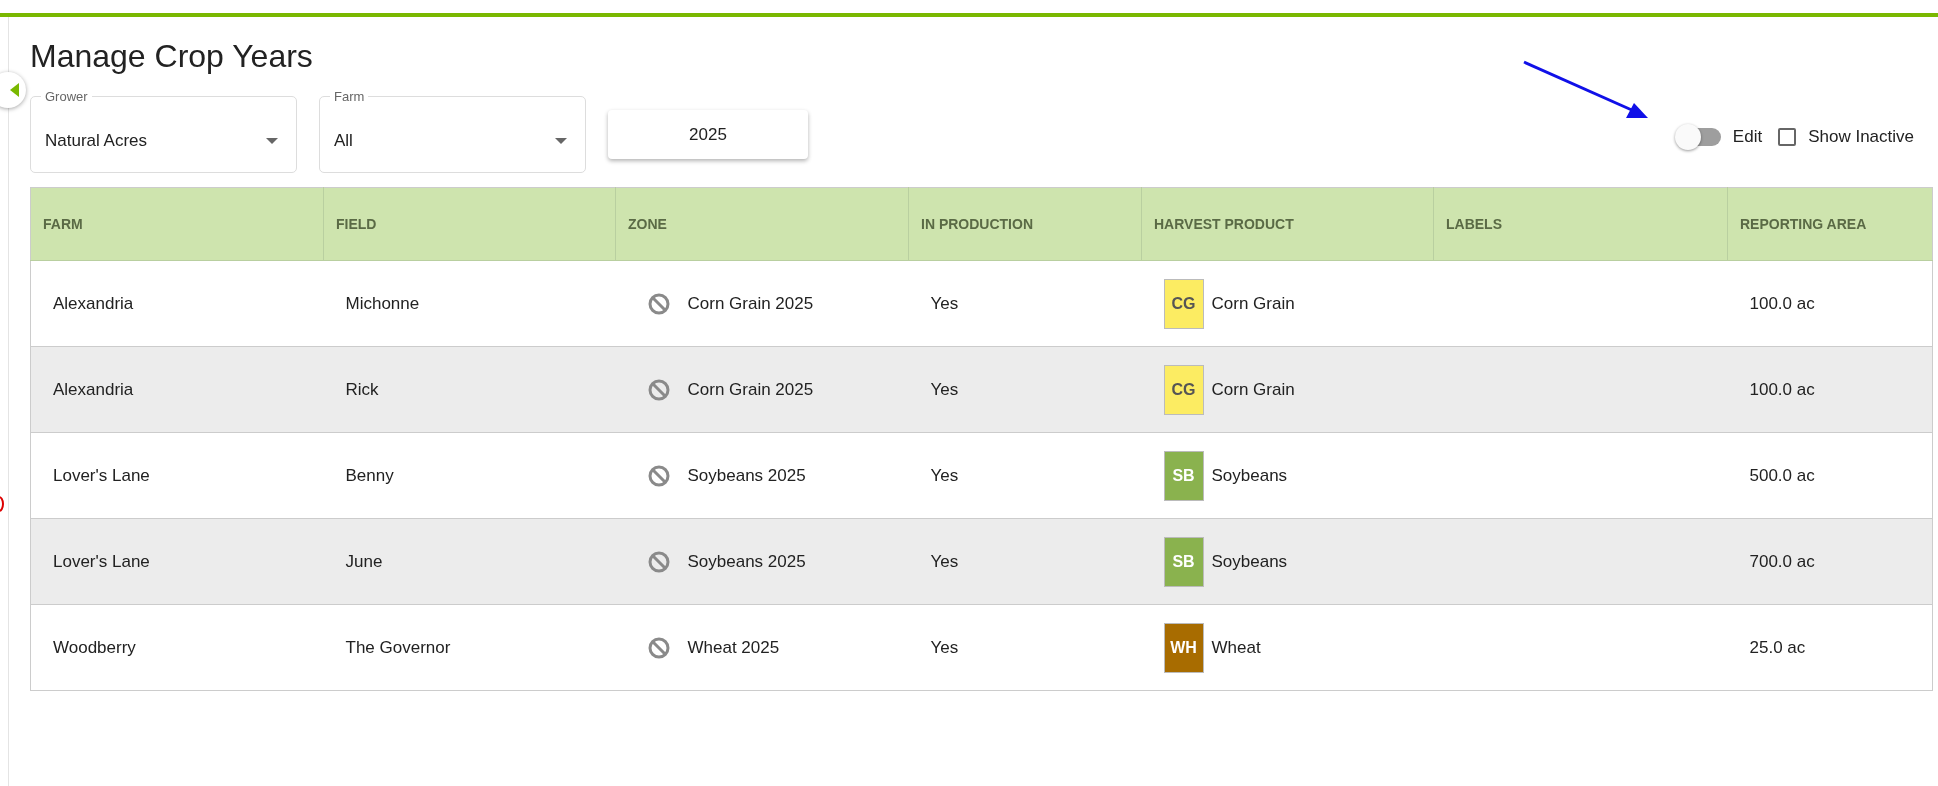 The height and width of the screenshot is (786, 1938). Describe the element at coordinates (1287, 224) in the screenshot. I see `column-header: HARVEST PRODUCT` at that location.